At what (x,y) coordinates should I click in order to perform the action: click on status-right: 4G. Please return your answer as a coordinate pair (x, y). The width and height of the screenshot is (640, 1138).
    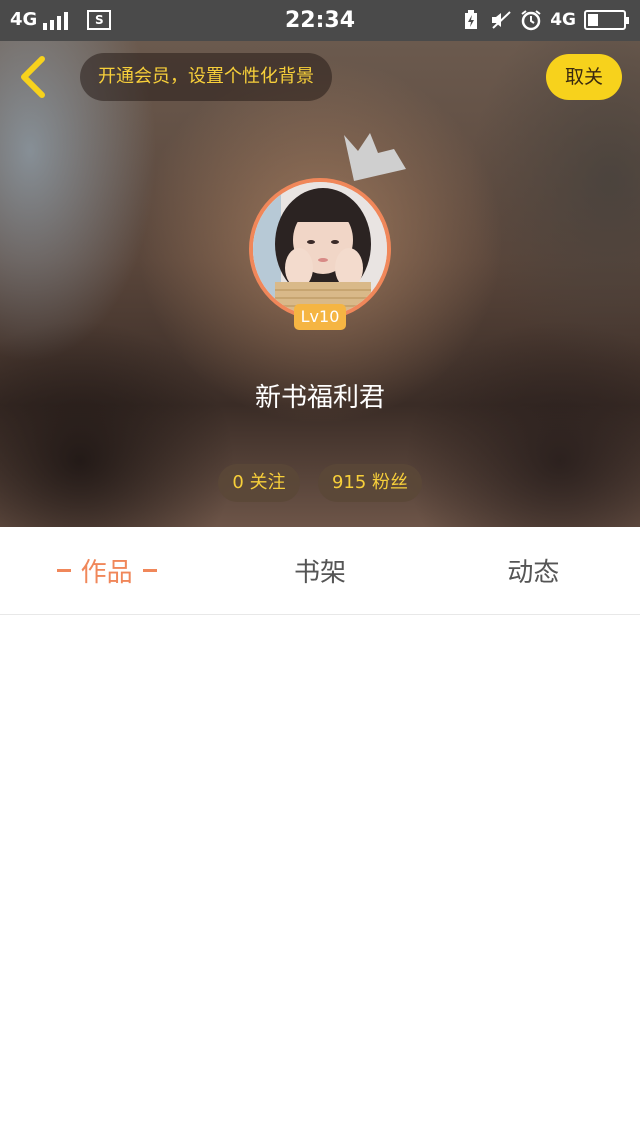
    Looking at the image, I should click on (540, 20).